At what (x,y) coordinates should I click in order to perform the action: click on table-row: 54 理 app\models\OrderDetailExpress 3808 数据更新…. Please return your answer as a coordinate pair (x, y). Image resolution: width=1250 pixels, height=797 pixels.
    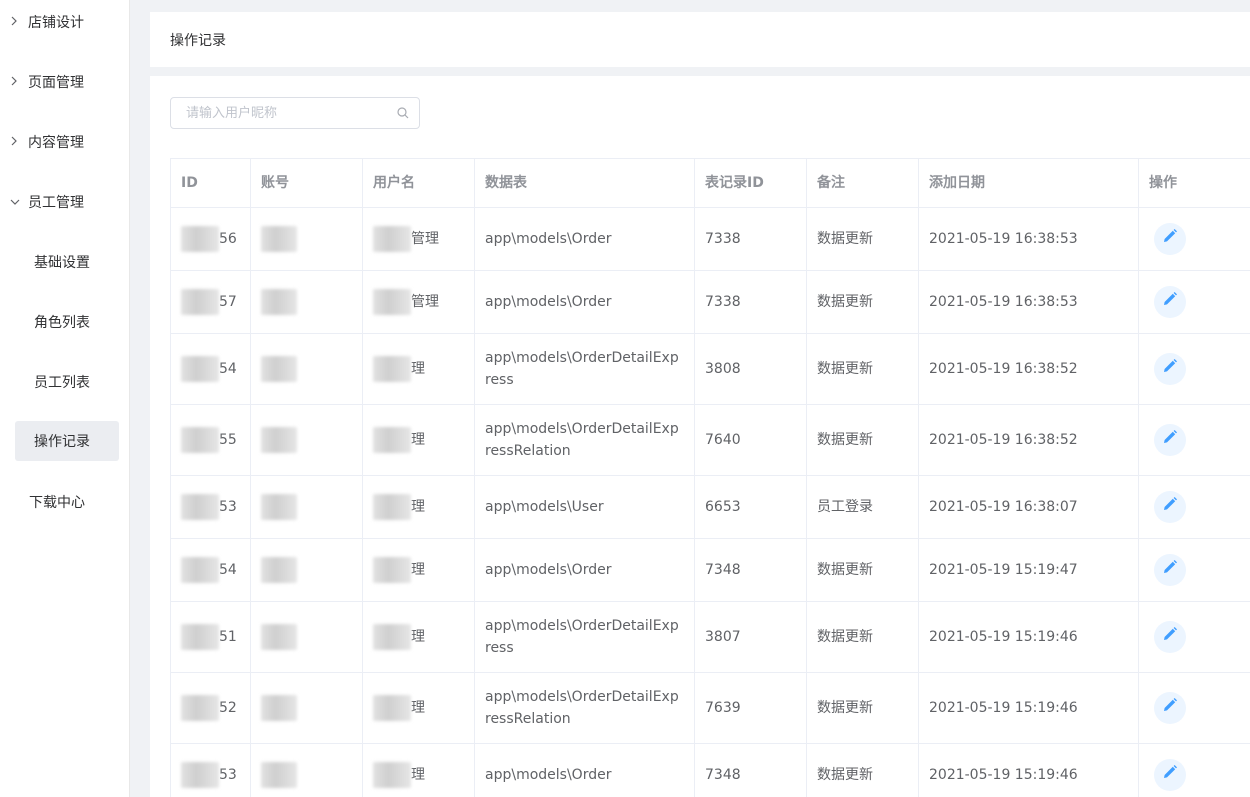
    Looking at the image, I should click on (710, 369).